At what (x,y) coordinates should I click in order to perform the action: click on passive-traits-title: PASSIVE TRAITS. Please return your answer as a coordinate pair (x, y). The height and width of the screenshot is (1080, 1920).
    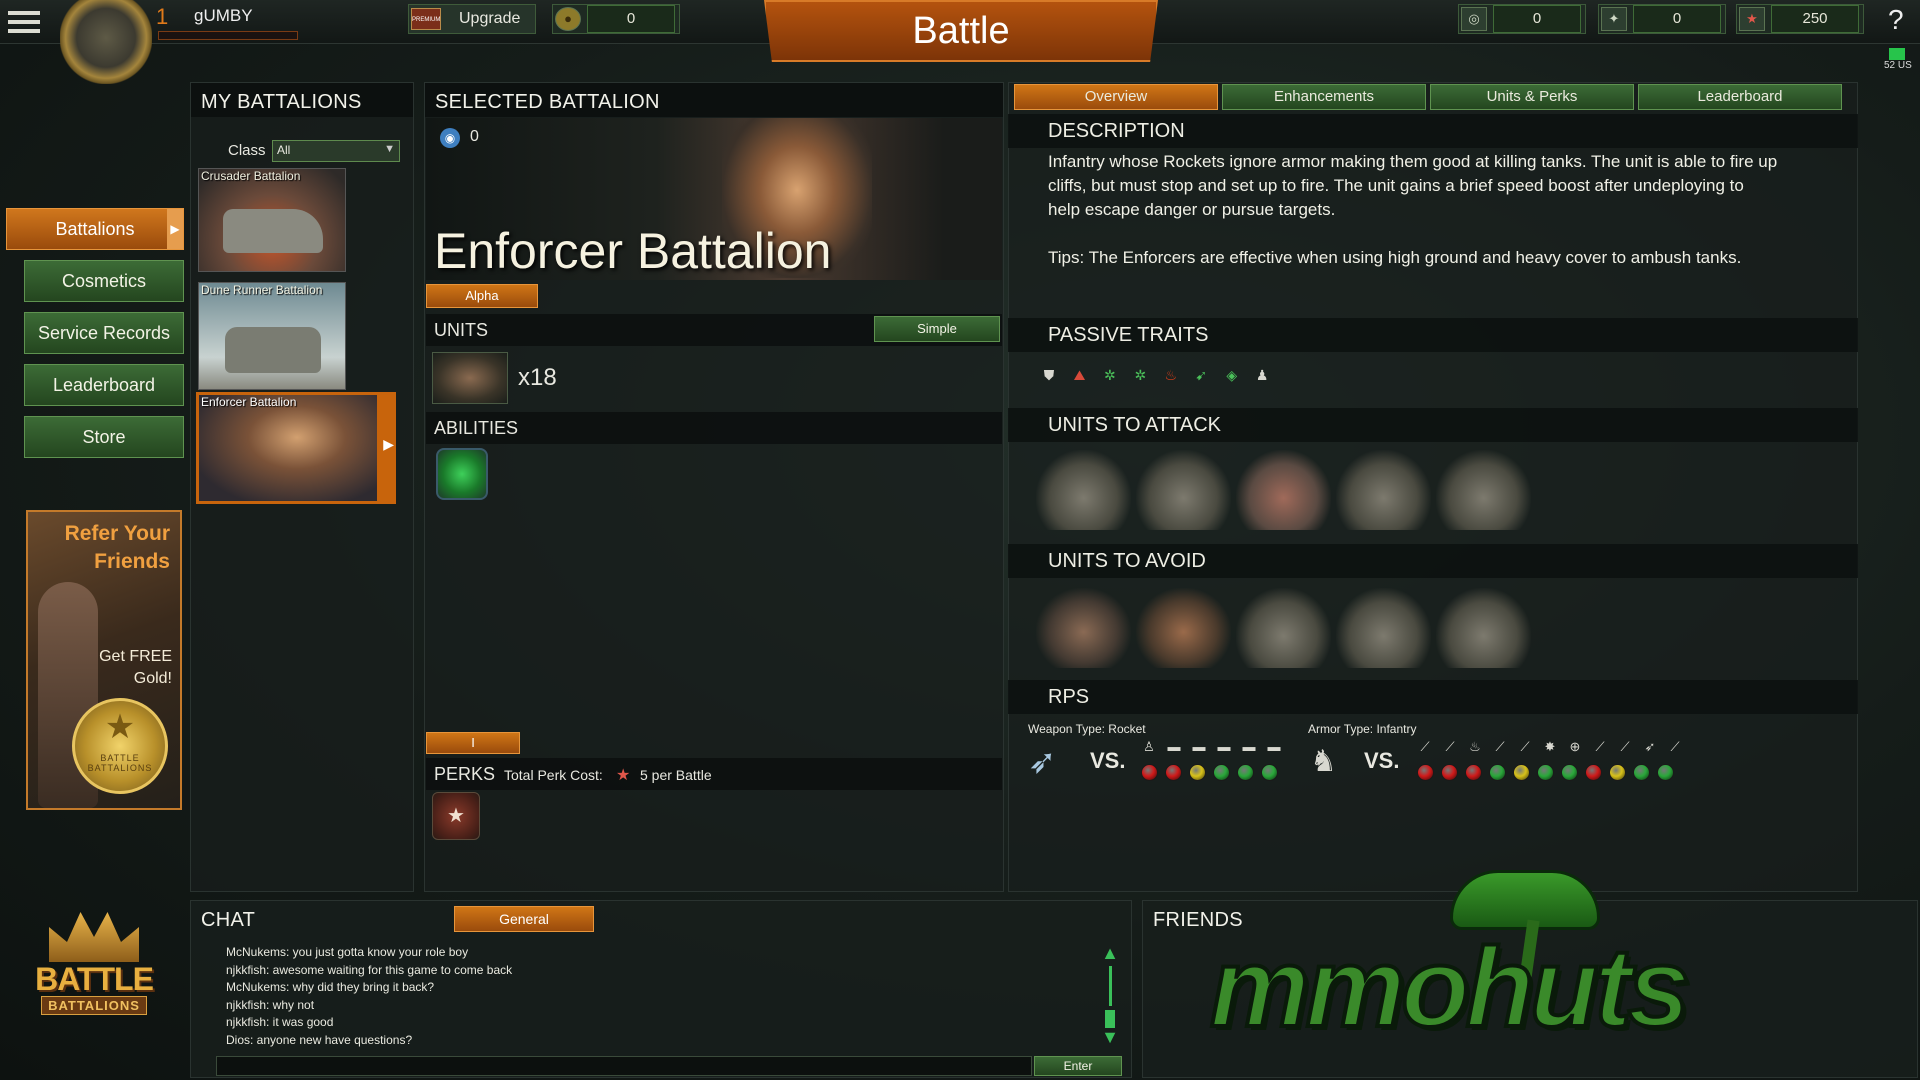
    Looking at the image, I should click on (1433, 335).